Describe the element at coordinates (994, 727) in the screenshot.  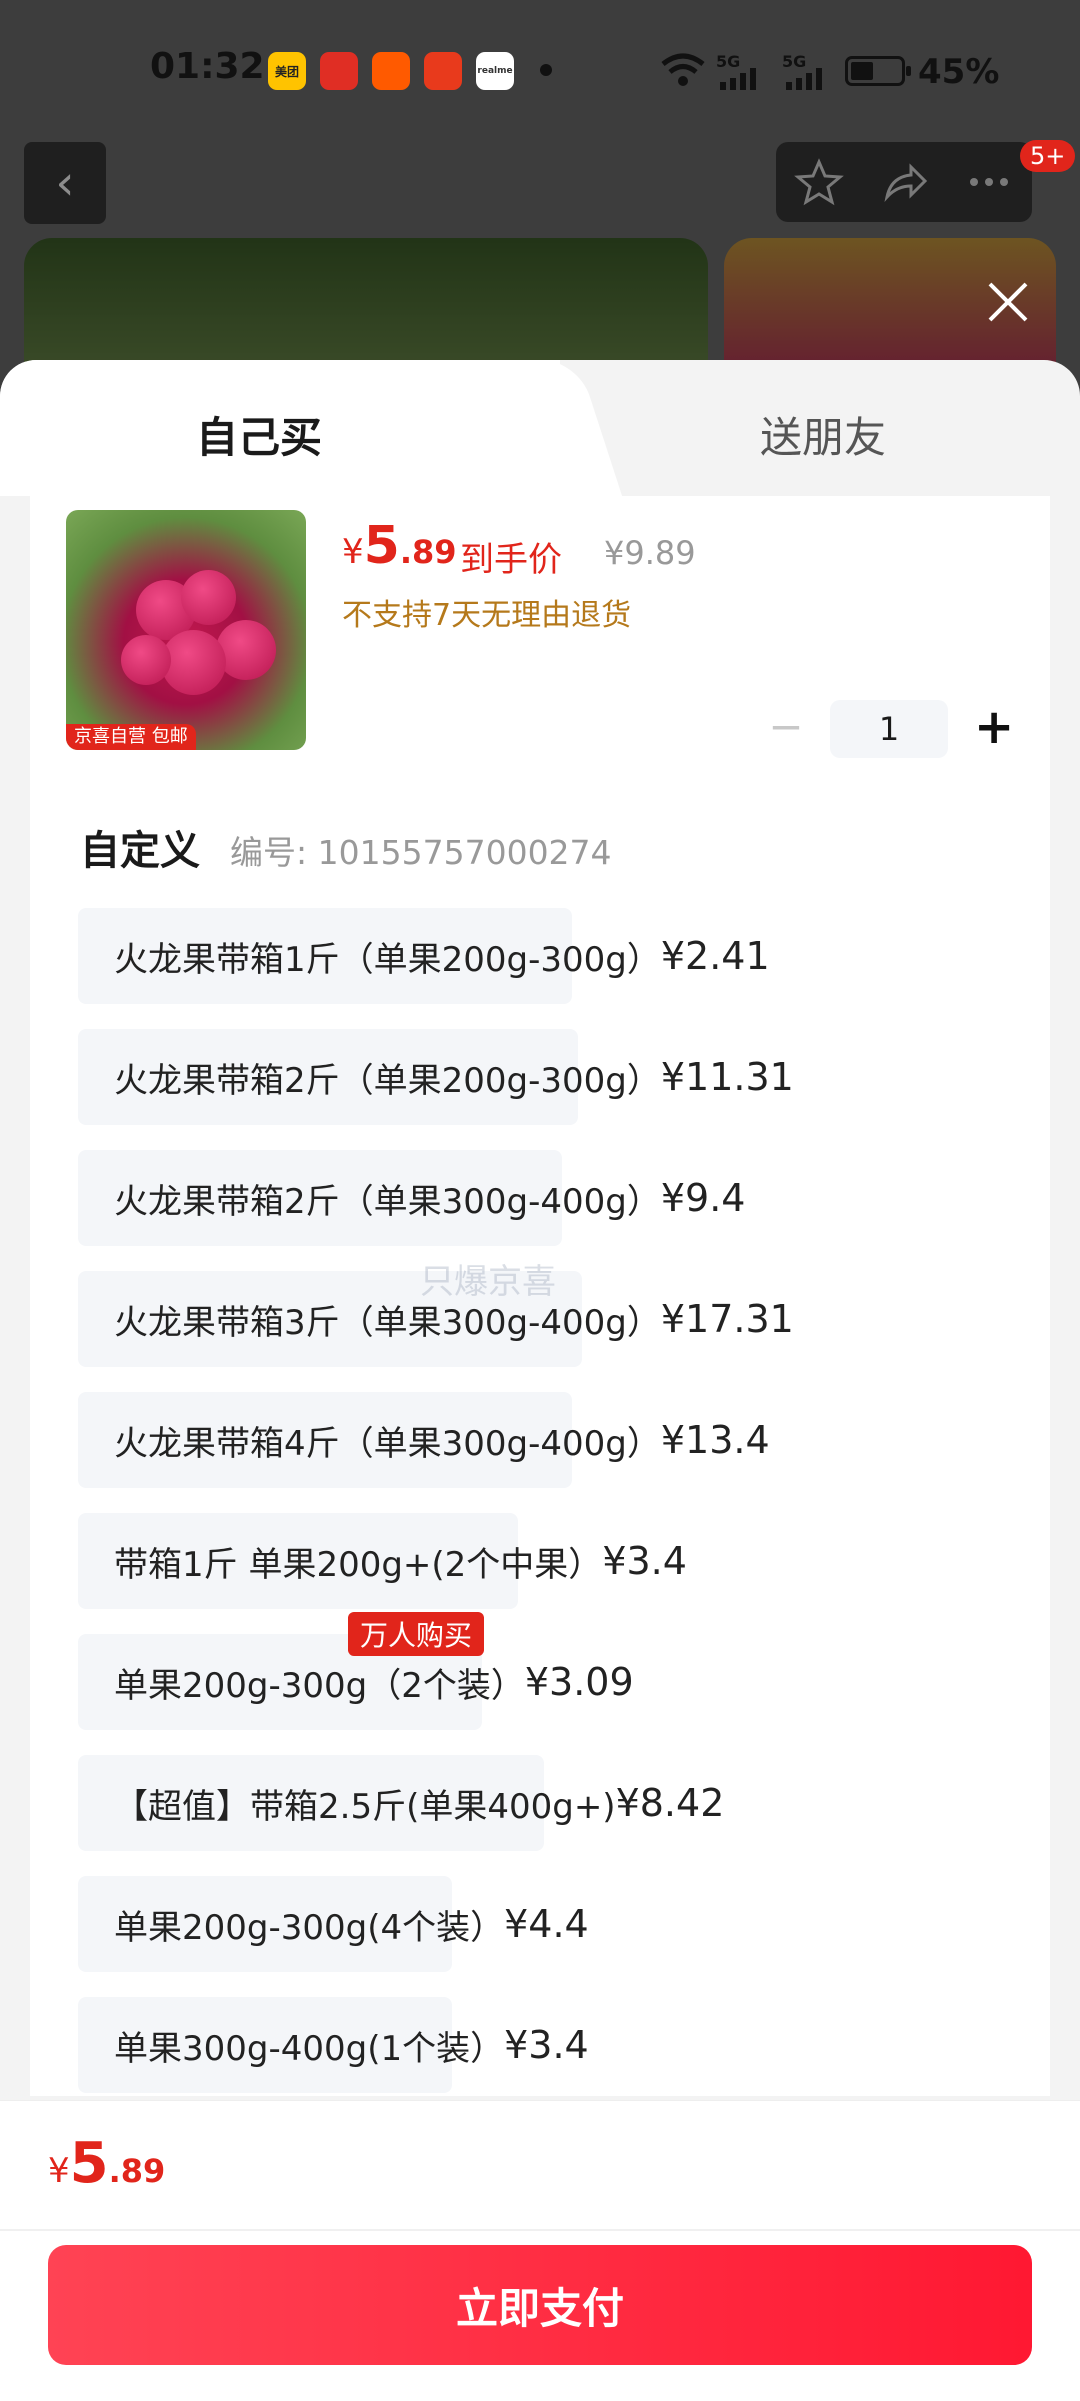
I see `increase-button: +` at that location.